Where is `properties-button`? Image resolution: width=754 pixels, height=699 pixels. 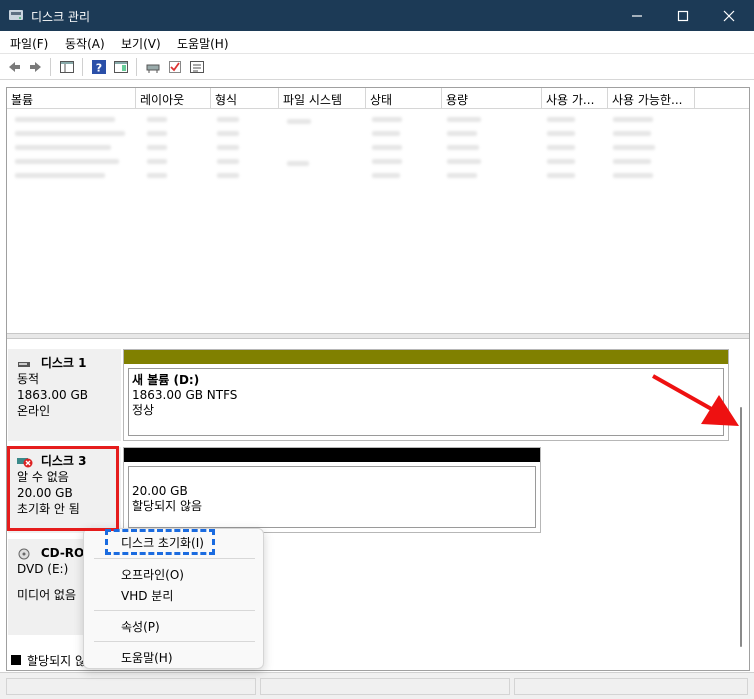
properties-button is located at coordinates (197, 67).